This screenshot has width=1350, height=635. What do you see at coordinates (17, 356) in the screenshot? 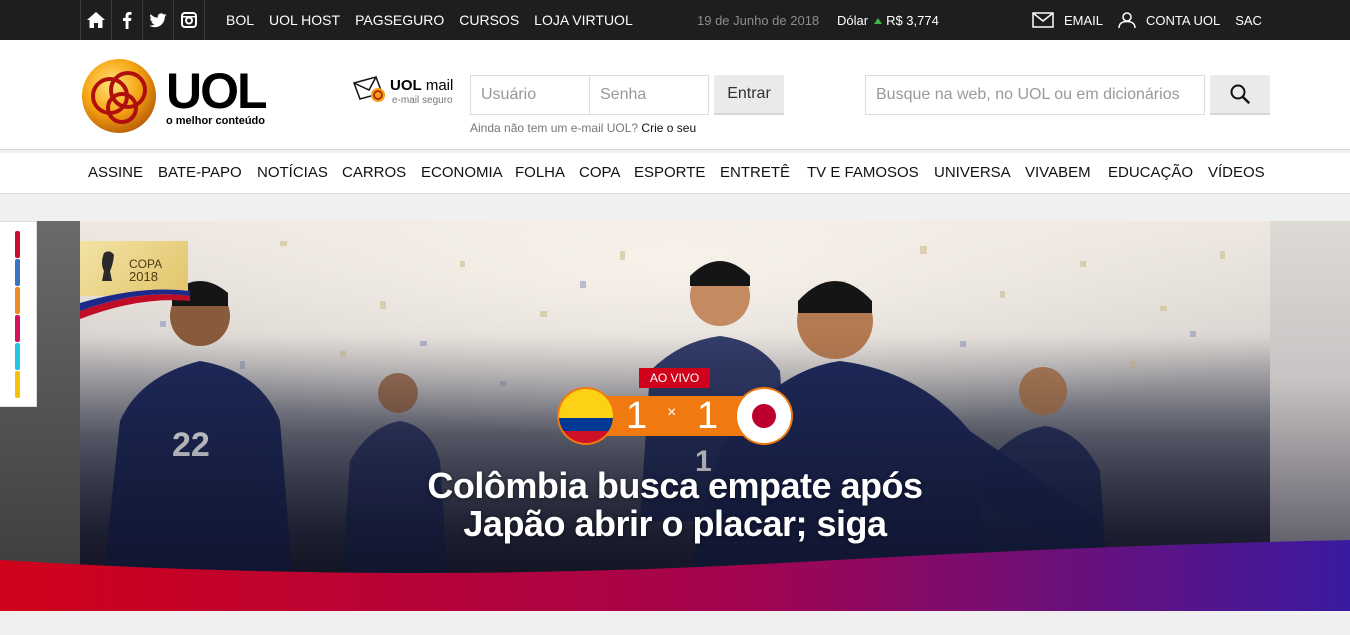
I see `strip-color-cyan` at bounding box center [17, 356].